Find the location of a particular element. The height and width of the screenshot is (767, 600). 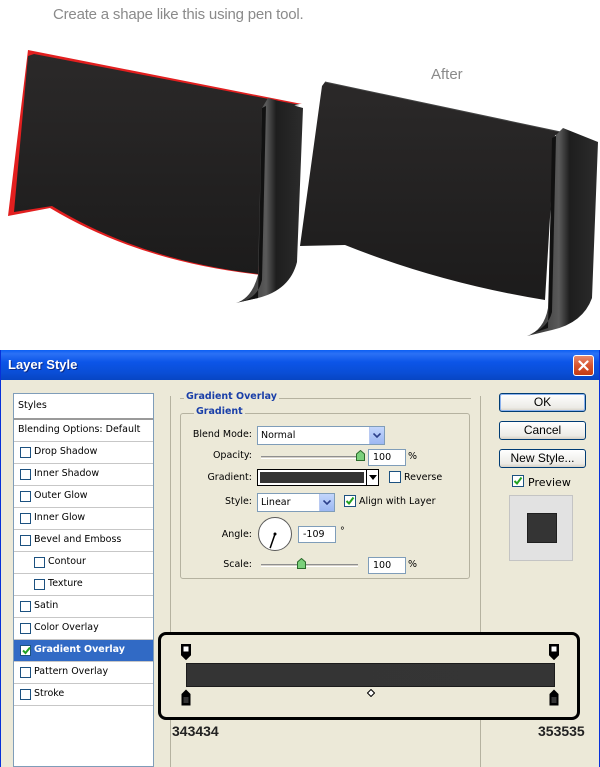

blend-mode-value: Normal is located at coordinates (278, 435).